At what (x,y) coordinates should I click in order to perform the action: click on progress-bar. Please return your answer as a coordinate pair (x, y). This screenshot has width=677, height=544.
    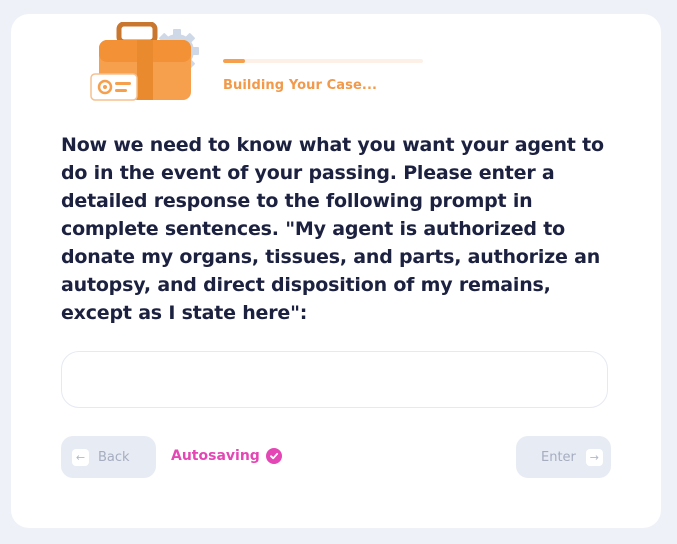
    Looking at the image, I should click on (323, 61).